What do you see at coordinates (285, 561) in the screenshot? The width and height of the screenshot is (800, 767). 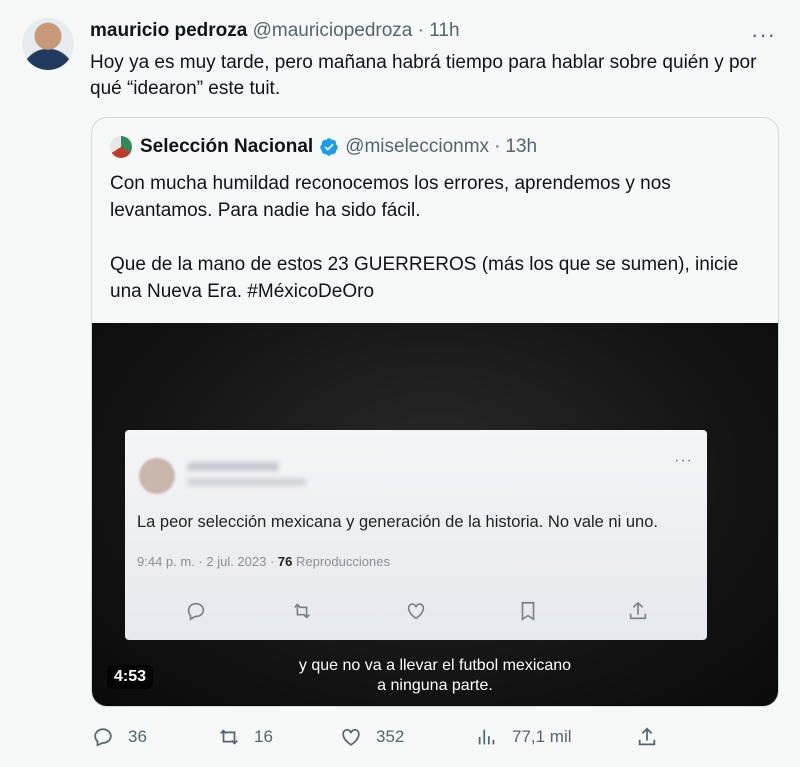 I see `embedded-views-count: 76` at bounding box center [285, 561].